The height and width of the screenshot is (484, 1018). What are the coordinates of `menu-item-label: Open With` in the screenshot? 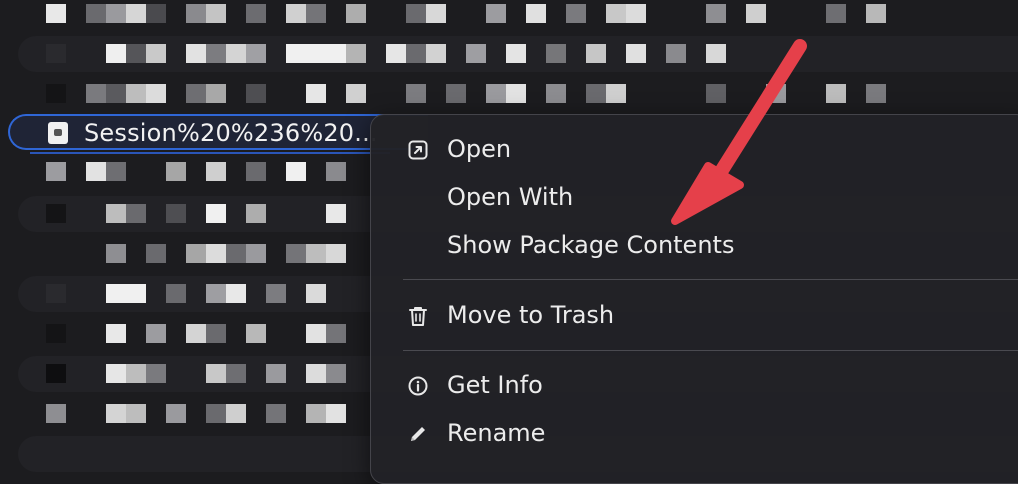 It's located at (510, 197).